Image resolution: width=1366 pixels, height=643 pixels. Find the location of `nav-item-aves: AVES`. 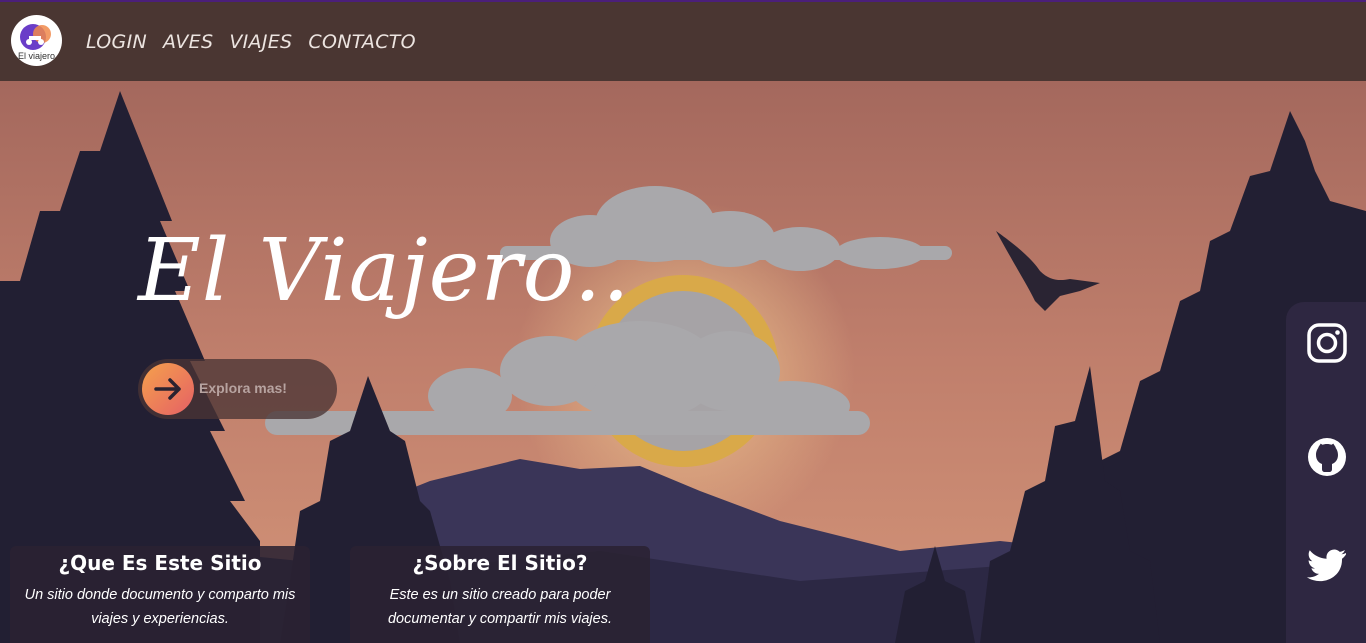

nav-item-aves: AVES is located at coordinates (188, 42).